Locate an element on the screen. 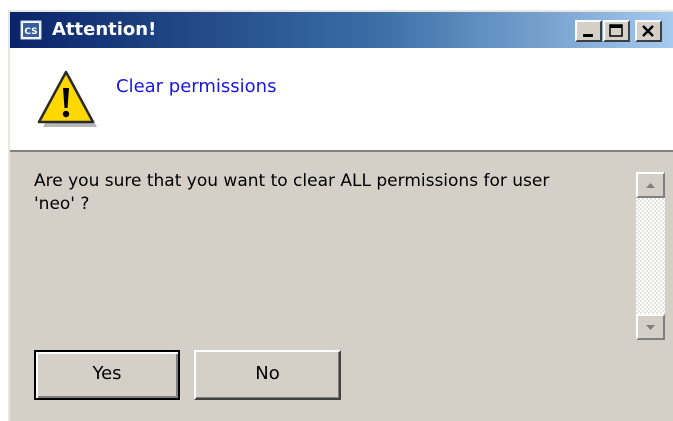  scroll-up-button is located at coordinates (650, 185).